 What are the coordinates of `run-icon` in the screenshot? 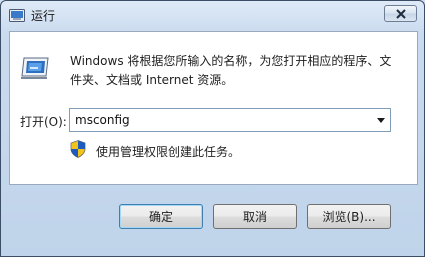 It's located at (36, 68).